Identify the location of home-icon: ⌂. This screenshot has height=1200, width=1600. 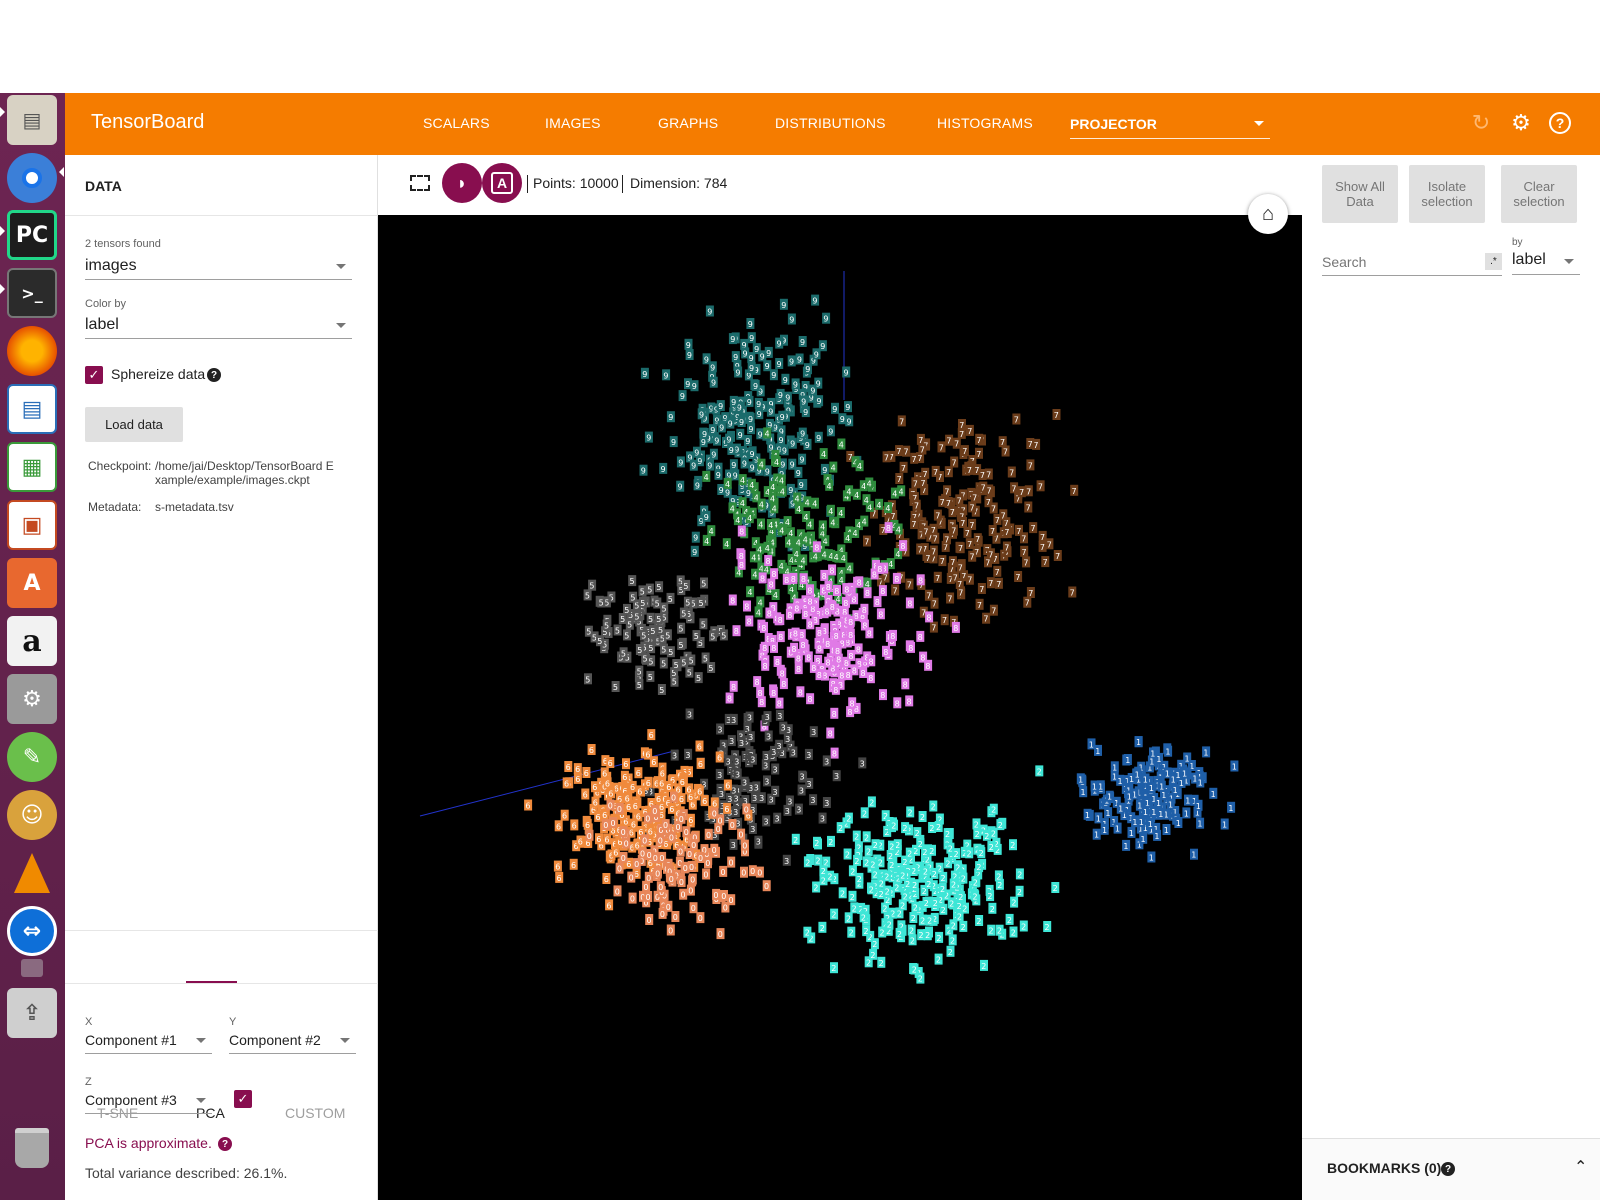
(1268, 214).